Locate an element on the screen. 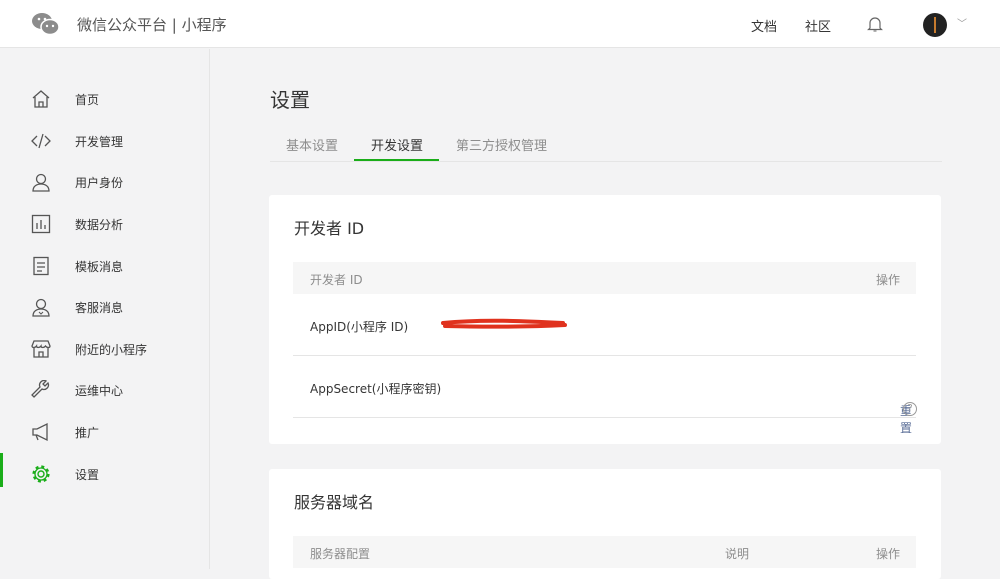 This screenshot has height=579, width=1000. document-icon is located at coordinates (41, 266).